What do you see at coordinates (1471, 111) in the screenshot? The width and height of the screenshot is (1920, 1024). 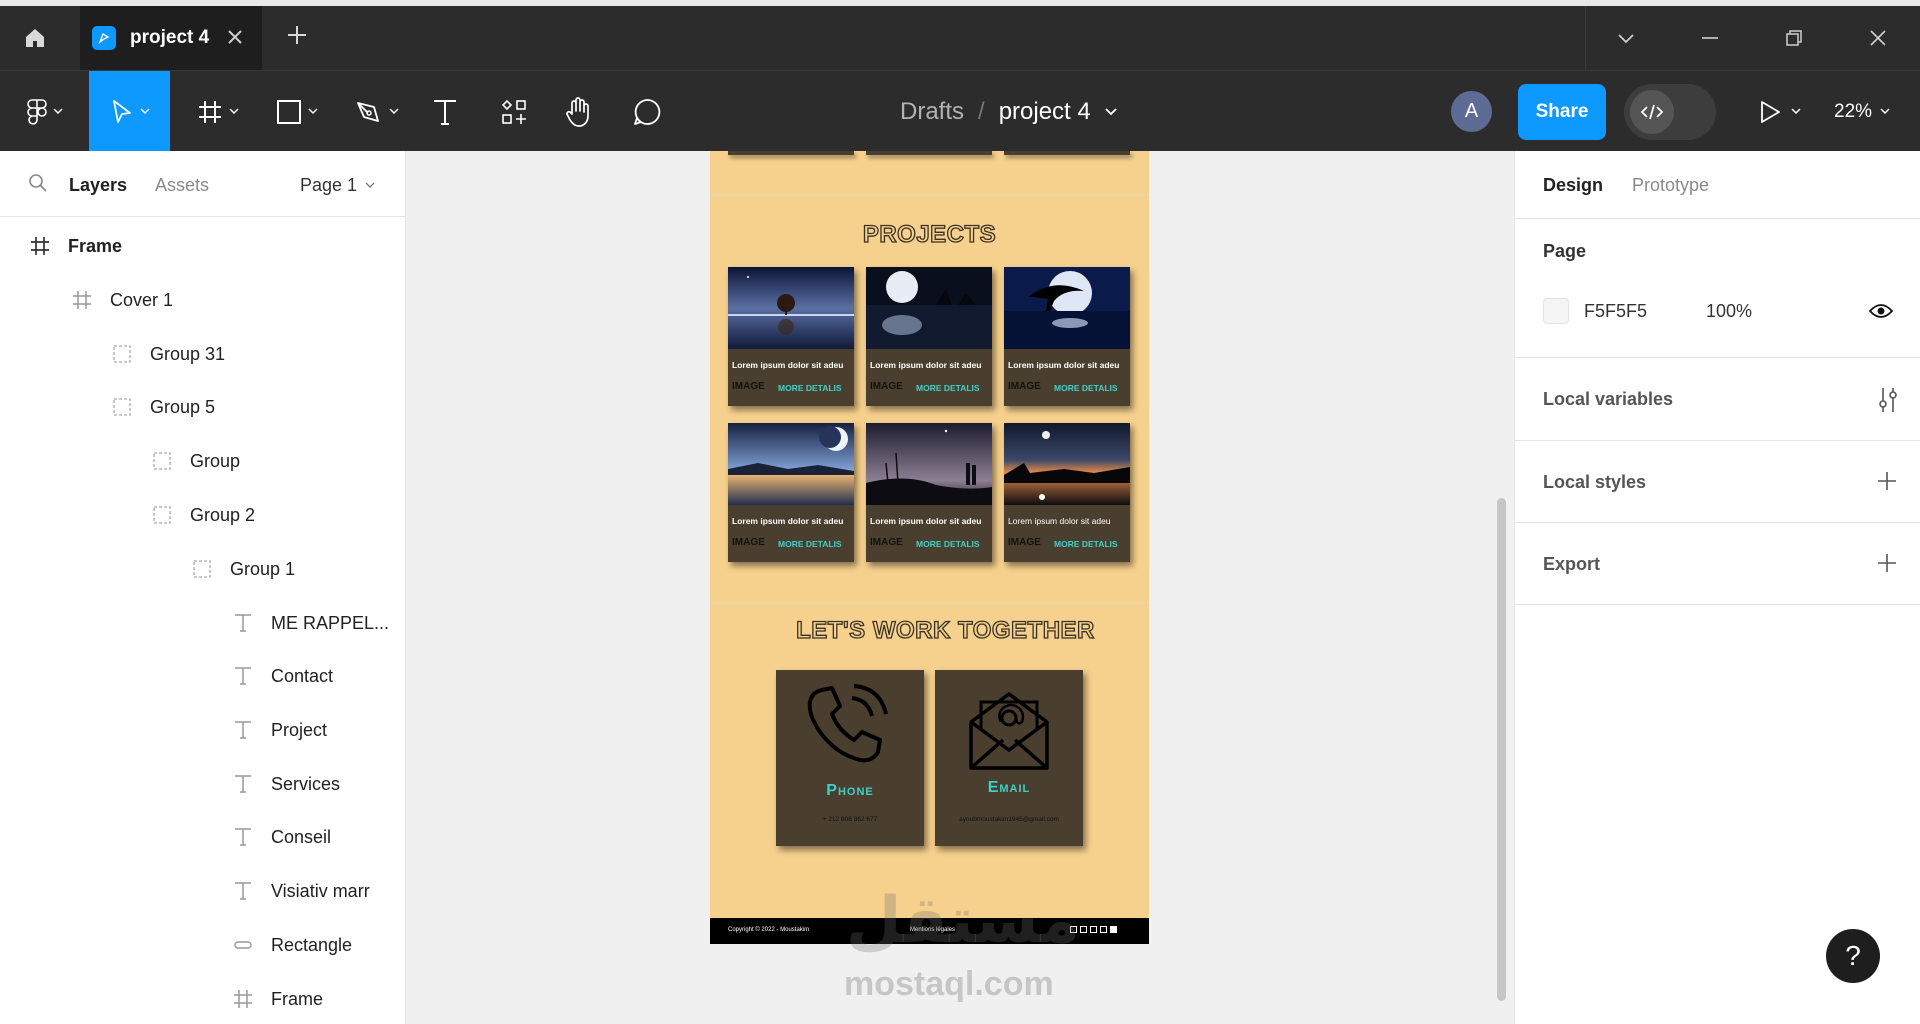 I see `avatar: A` at bounding box center [1471, 111].